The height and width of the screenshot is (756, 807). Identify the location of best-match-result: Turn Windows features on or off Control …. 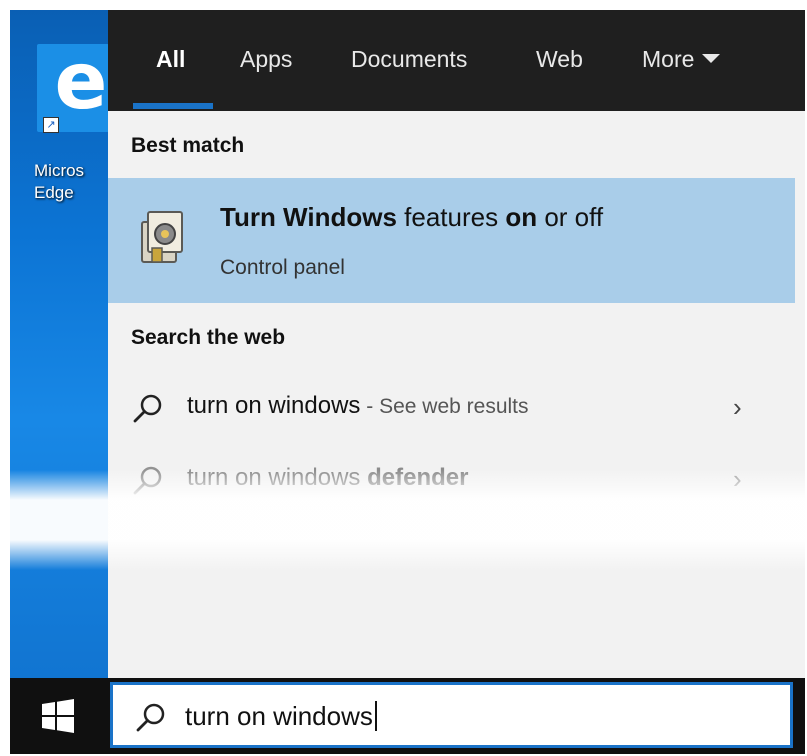
(451, 240).